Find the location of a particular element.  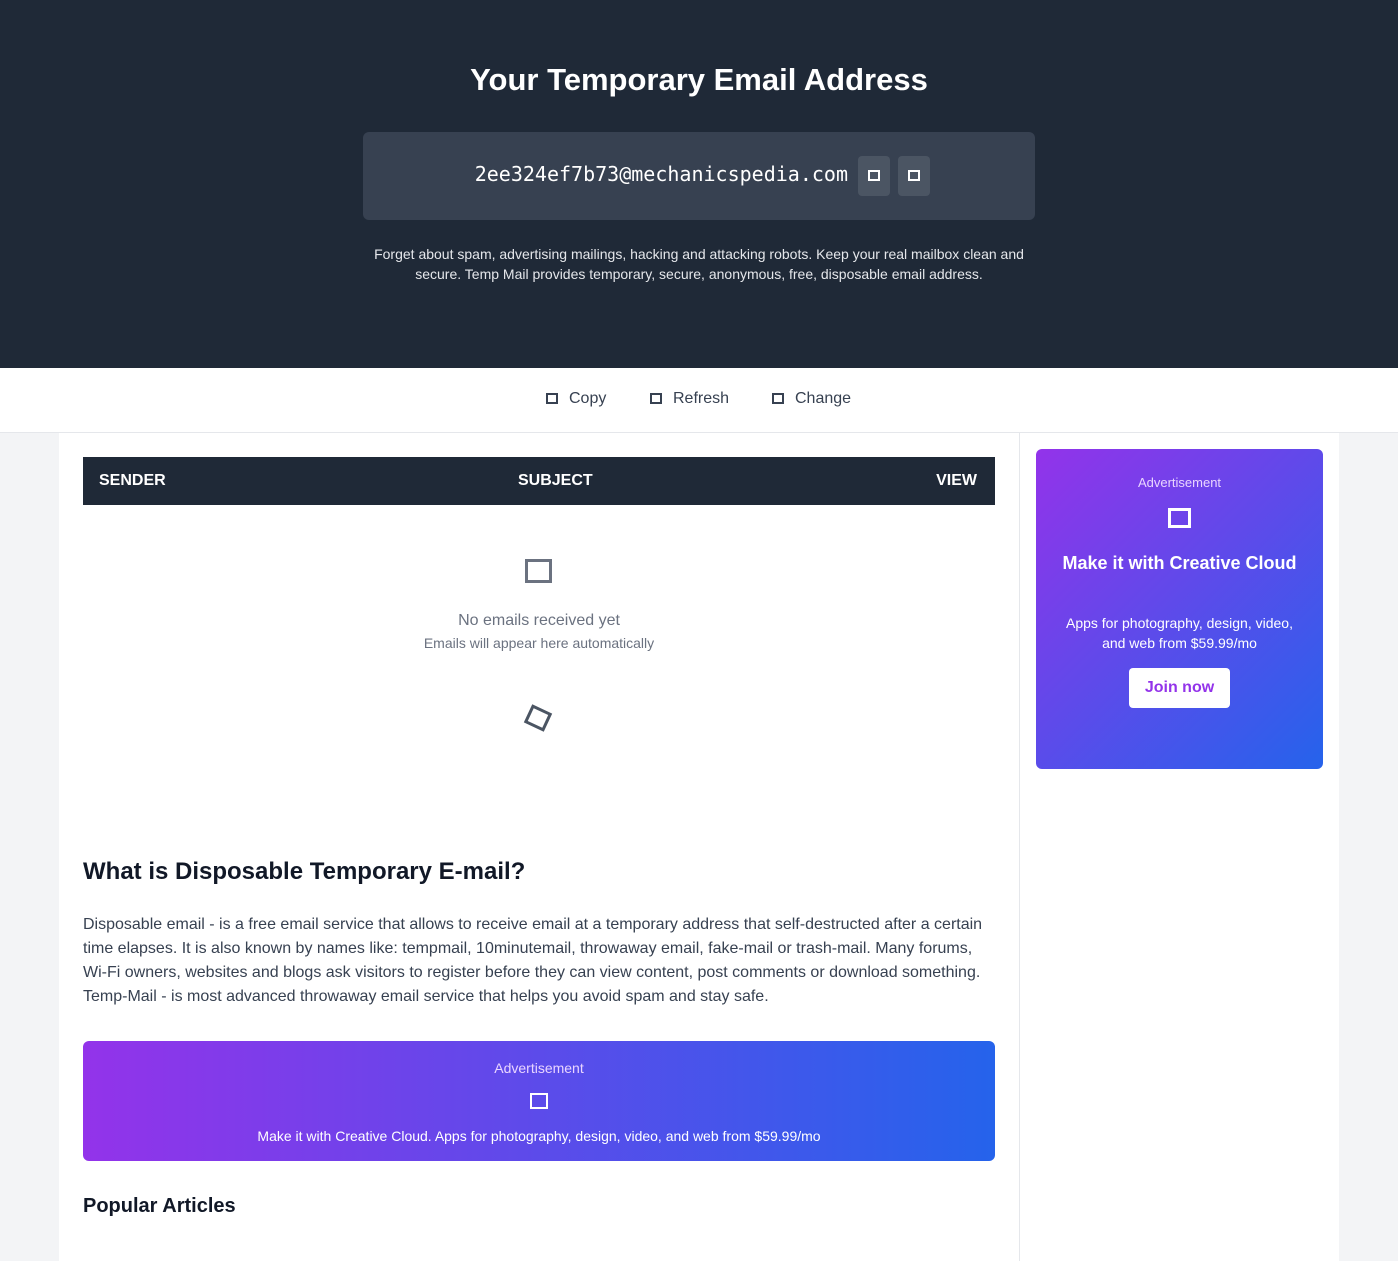

column-sender: SENDER is located at coordinates (132, 480).